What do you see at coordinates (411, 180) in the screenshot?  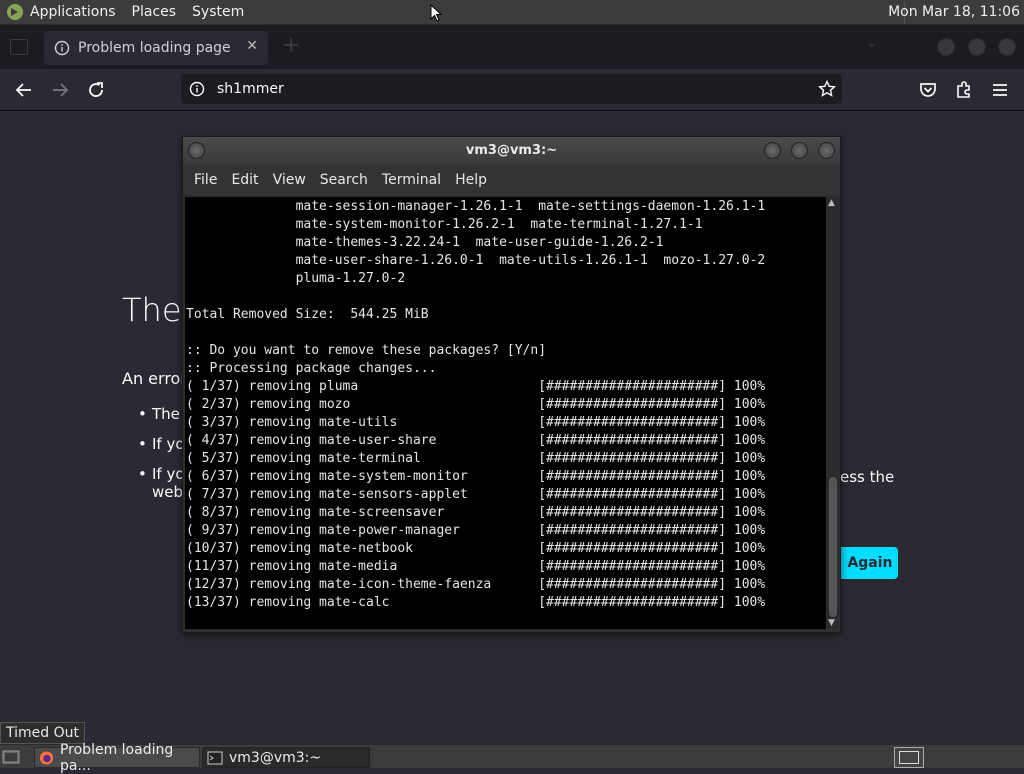 I see `menu-terminal: Terminal` at bounding box center [411, 180].